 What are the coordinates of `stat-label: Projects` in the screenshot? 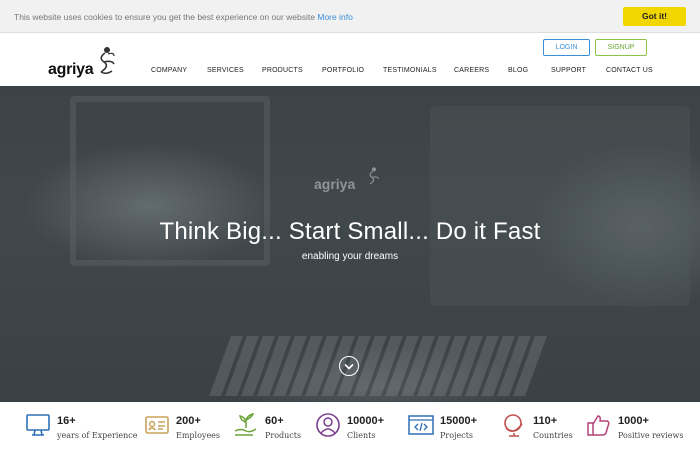 It's located at (457, 435).